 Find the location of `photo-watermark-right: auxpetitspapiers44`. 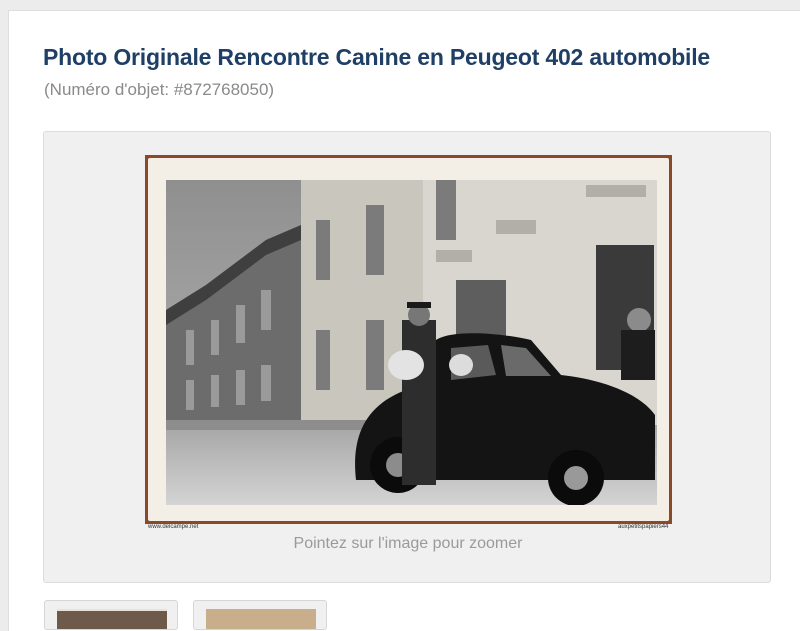

photo-watermark-right: auxpetitspapiers44 is located at coordinates (643, 527).